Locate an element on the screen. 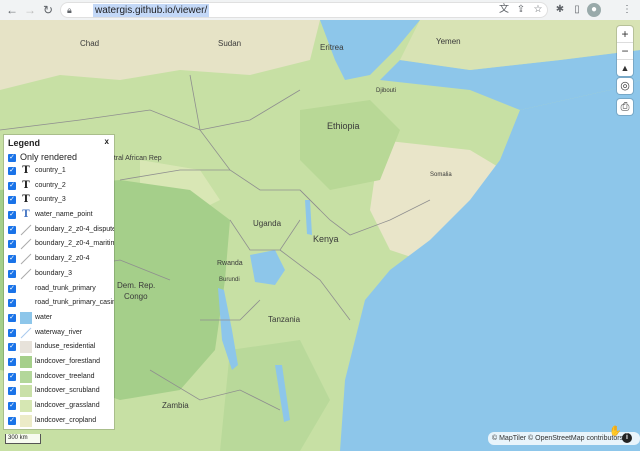 The height and width of the screenshot is (451, 640). zoom-out-button: − is located at coordinates (625, 51).